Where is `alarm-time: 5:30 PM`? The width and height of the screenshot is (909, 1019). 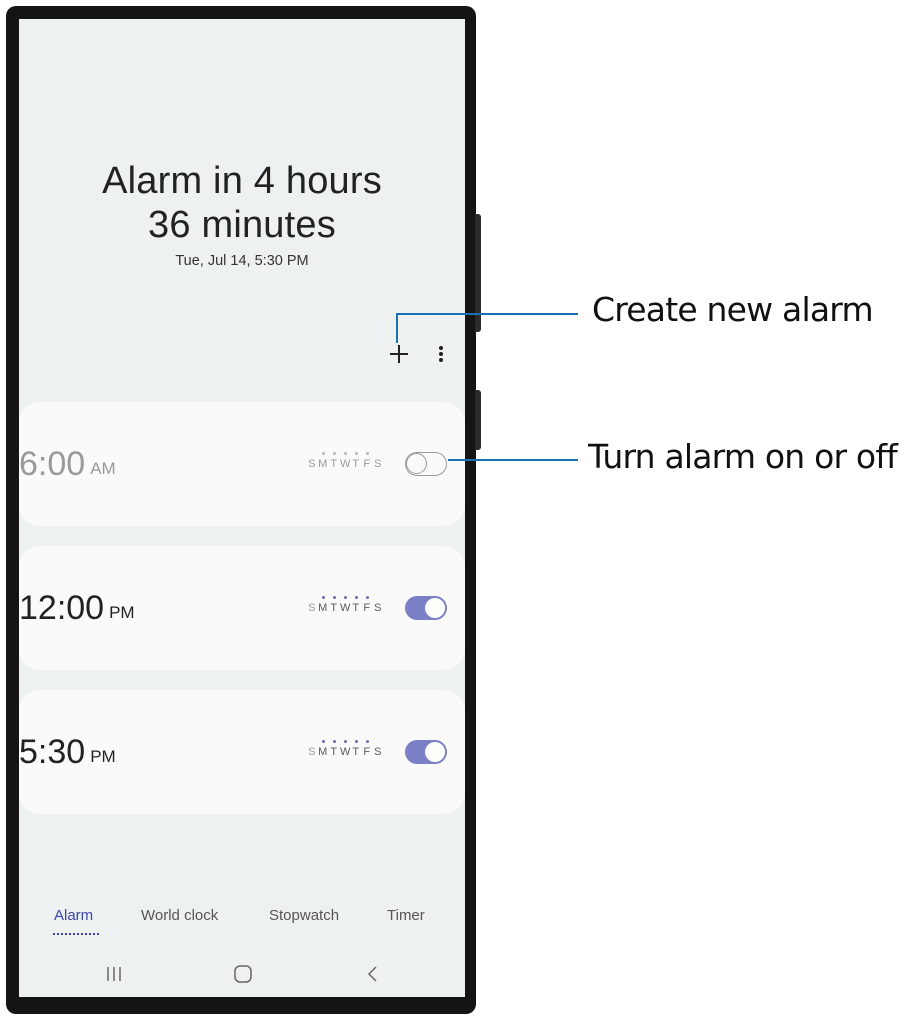 alarm-time: 5:30 PM is located at coordinates (67, 752).